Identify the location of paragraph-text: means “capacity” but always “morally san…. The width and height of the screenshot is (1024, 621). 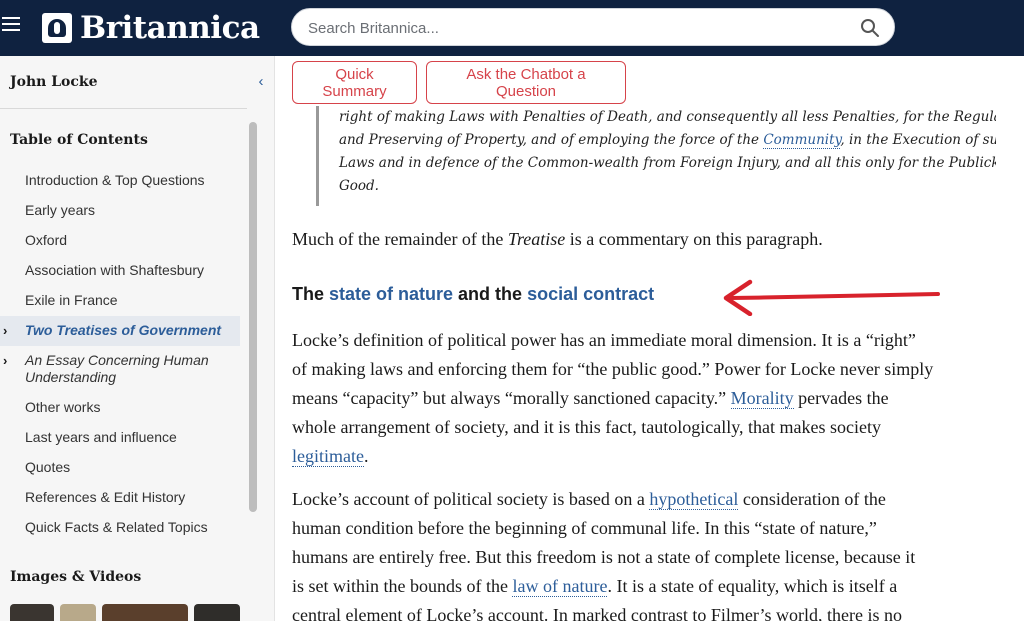
(511, 398).